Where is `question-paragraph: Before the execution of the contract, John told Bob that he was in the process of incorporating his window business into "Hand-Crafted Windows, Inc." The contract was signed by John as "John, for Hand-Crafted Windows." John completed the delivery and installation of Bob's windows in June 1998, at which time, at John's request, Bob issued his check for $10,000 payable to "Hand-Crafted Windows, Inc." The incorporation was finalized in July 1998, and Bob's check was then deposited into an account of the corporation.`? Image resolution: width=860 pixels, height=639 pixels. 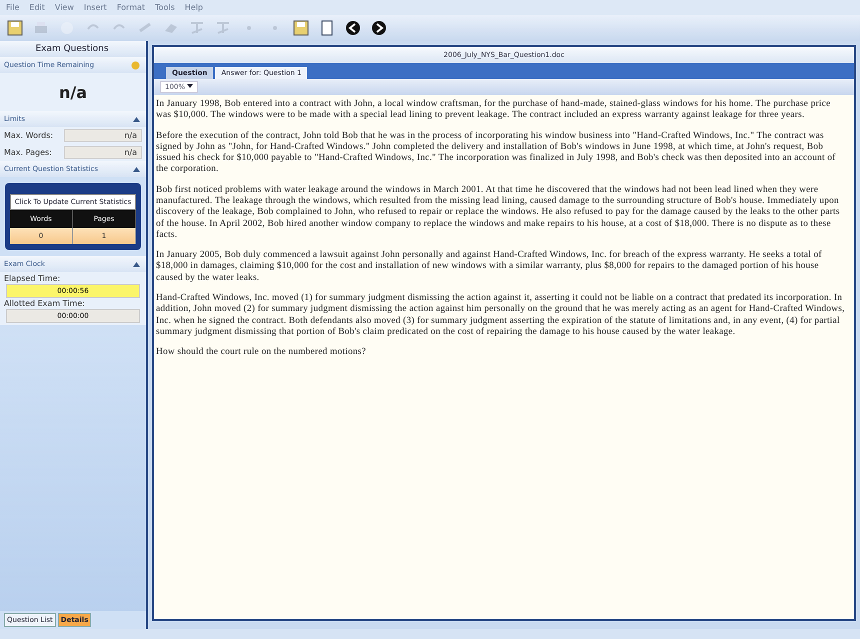 question-paragraph: Before the execution of the contract, John told Bob that he was in the process of incorporating his window business into "Hand-Crafted Windows, Inc." The contract was signed by John as "John, for Hand-Crafted Windows." John completed the delivery and installation of Bob's windows in June 1998, at which time, at John's request, Bob issued his check for $10,000 payable to "Hand-Crafted Windows, Inc." The incorporation was finalized in July 1998, and Bob's check was then deposited into an account of the corporation. is located at coordinates (496, 153).